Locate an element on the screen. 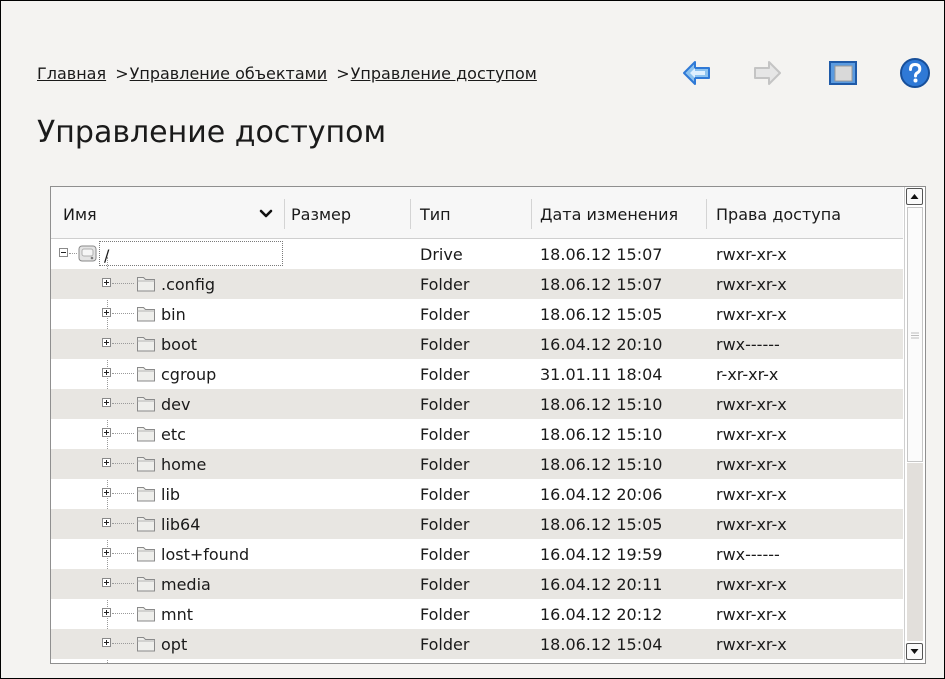 The image size is (945, 679). back-button is located at coordinates (697, 73).